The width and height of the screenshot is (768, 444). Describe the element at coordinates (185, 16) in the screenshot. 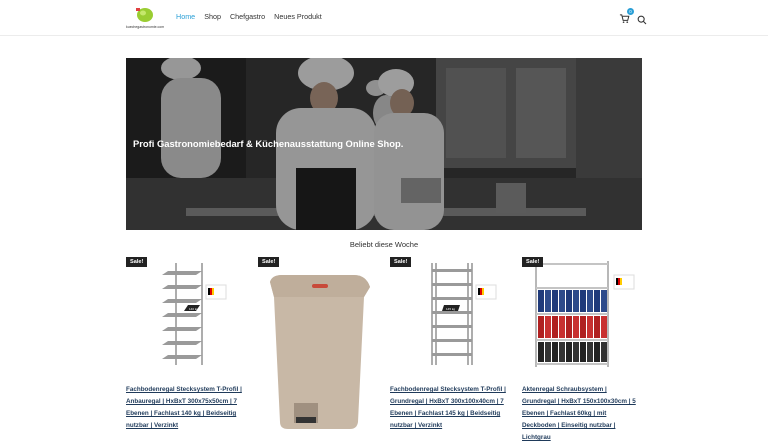

I see `nav-home: Home` at that location.